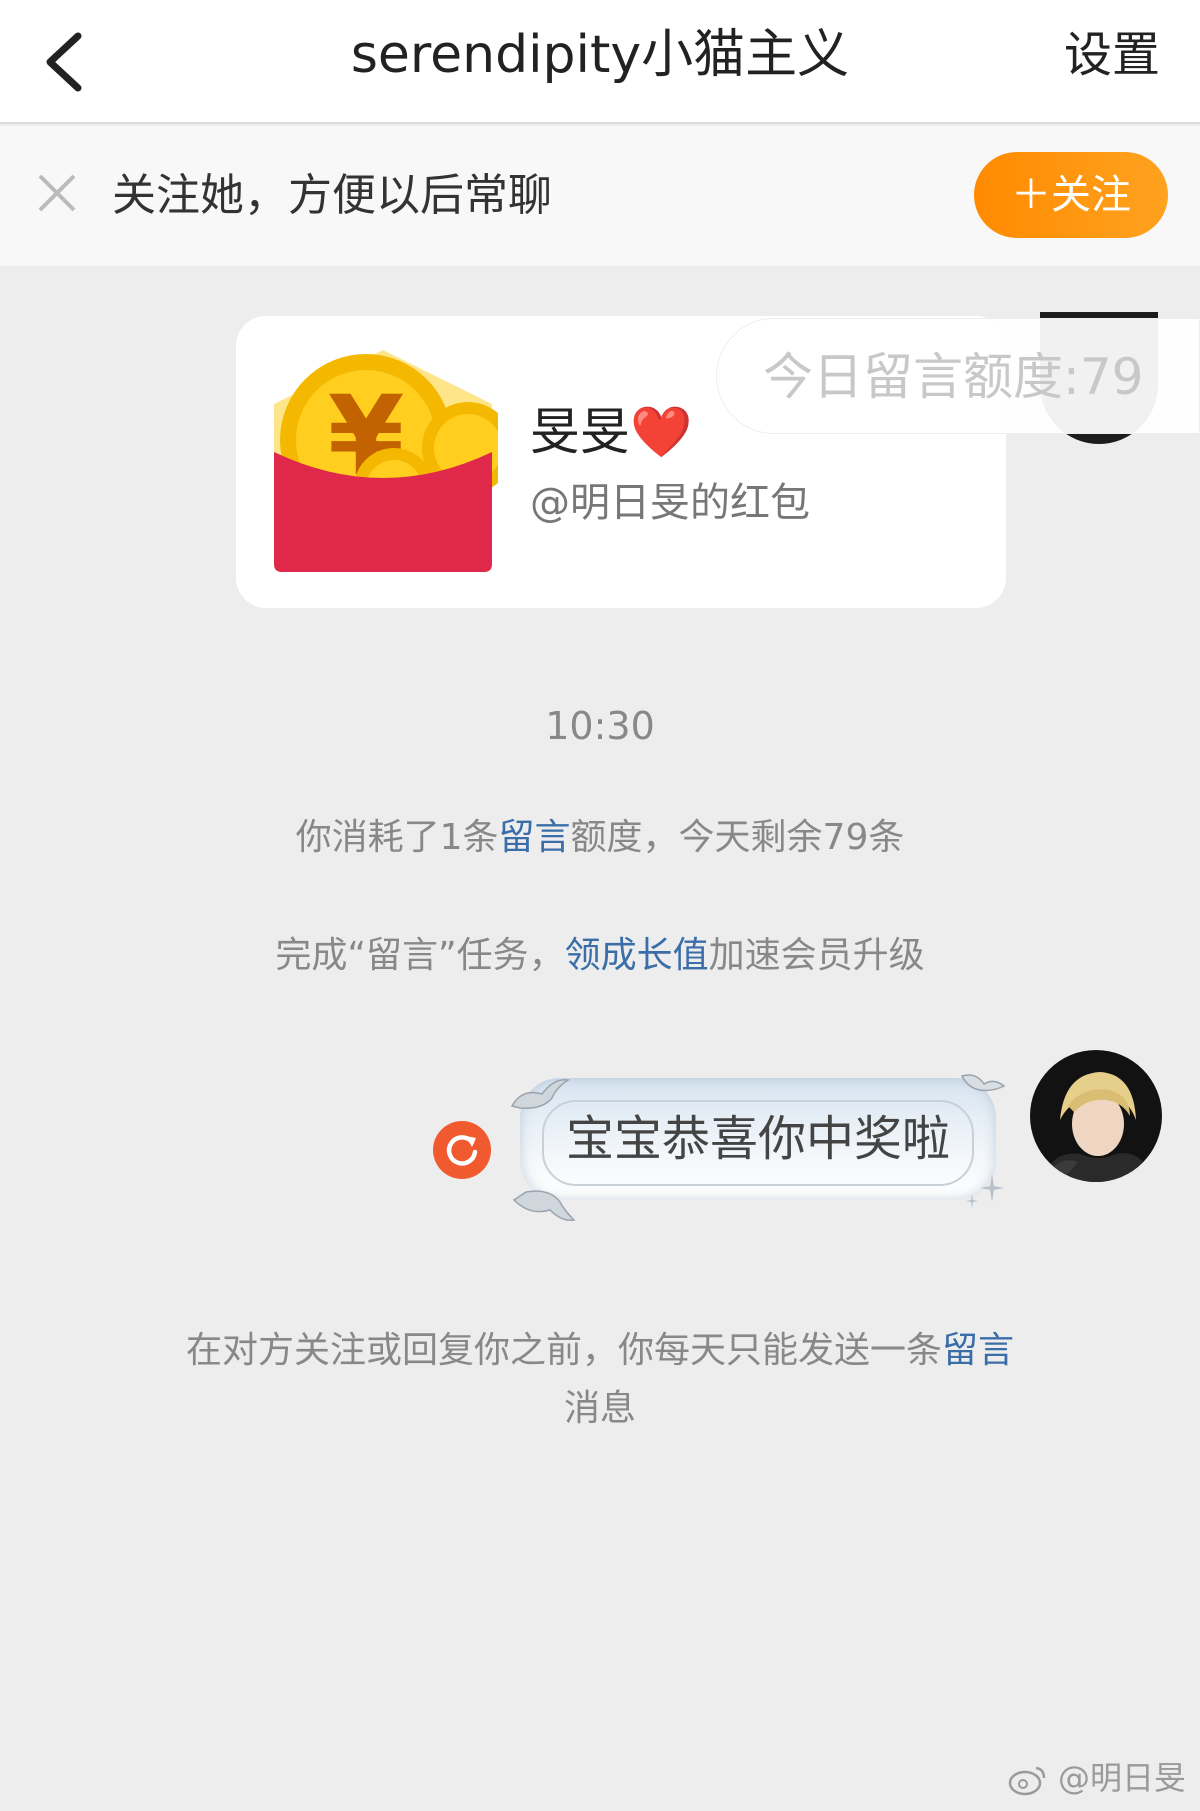 The height and width of the screenshot is (1811, 1200). I want to click on top-nav-bar: serendipity小猫主义 设置, so click(600, 62).